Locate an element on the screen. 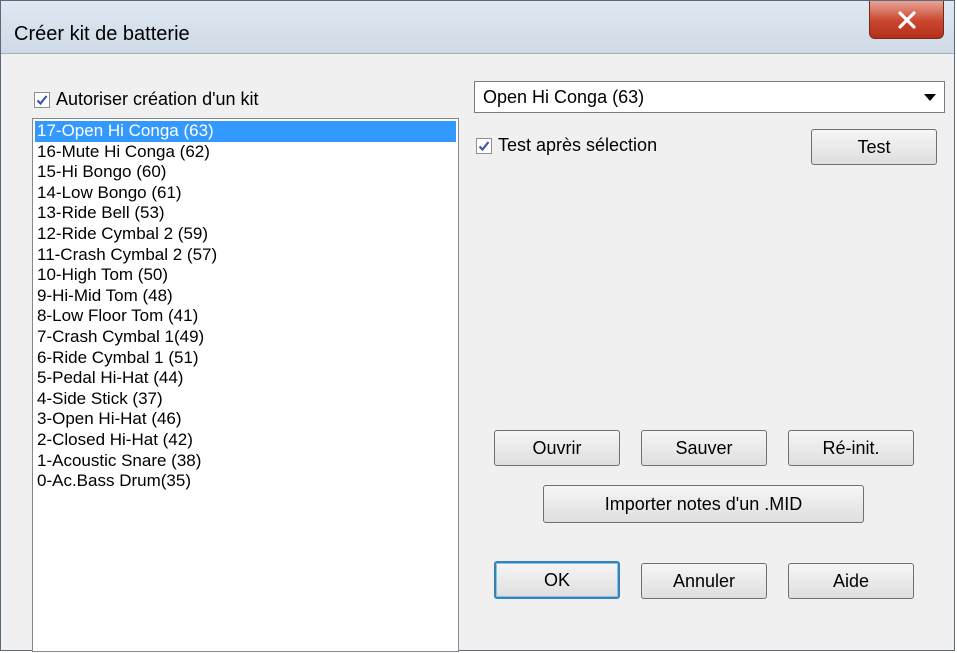 The image size is (957, 653). close-button is located at coordinates (906, 20).